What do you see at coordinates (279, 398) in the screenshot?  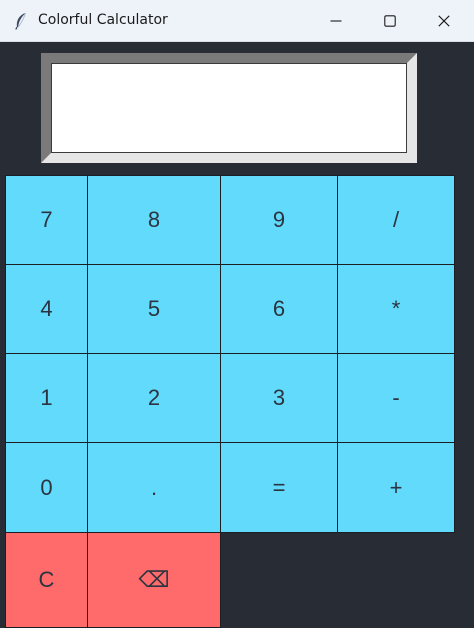 I see `key-3: 3` at bounding box center [279, 398].